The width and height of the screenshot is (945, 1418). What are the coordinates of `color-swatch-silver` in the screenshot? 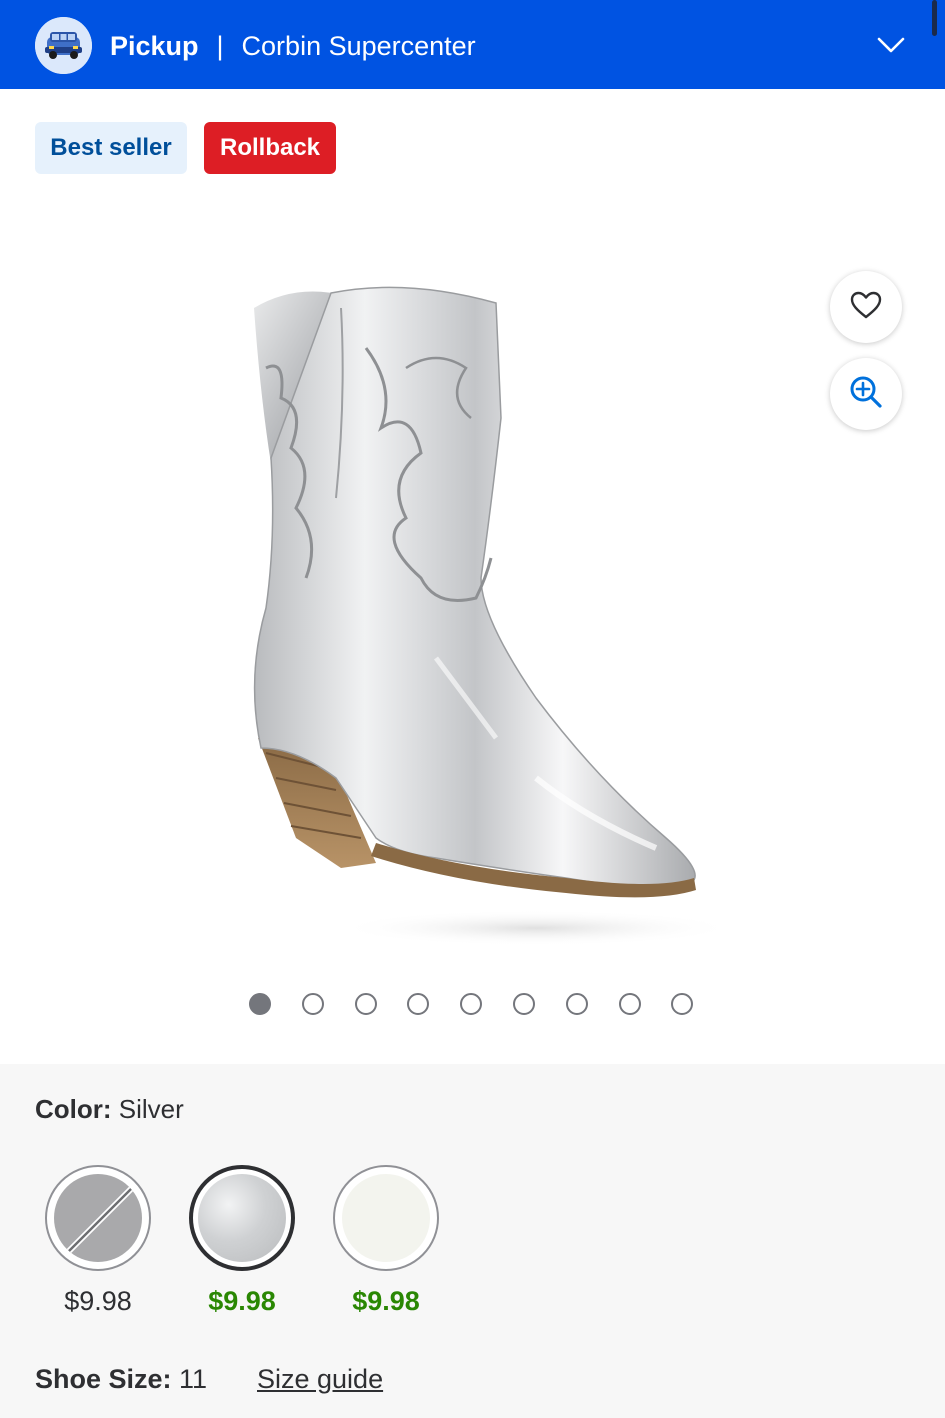 It's located at (242, 1218).